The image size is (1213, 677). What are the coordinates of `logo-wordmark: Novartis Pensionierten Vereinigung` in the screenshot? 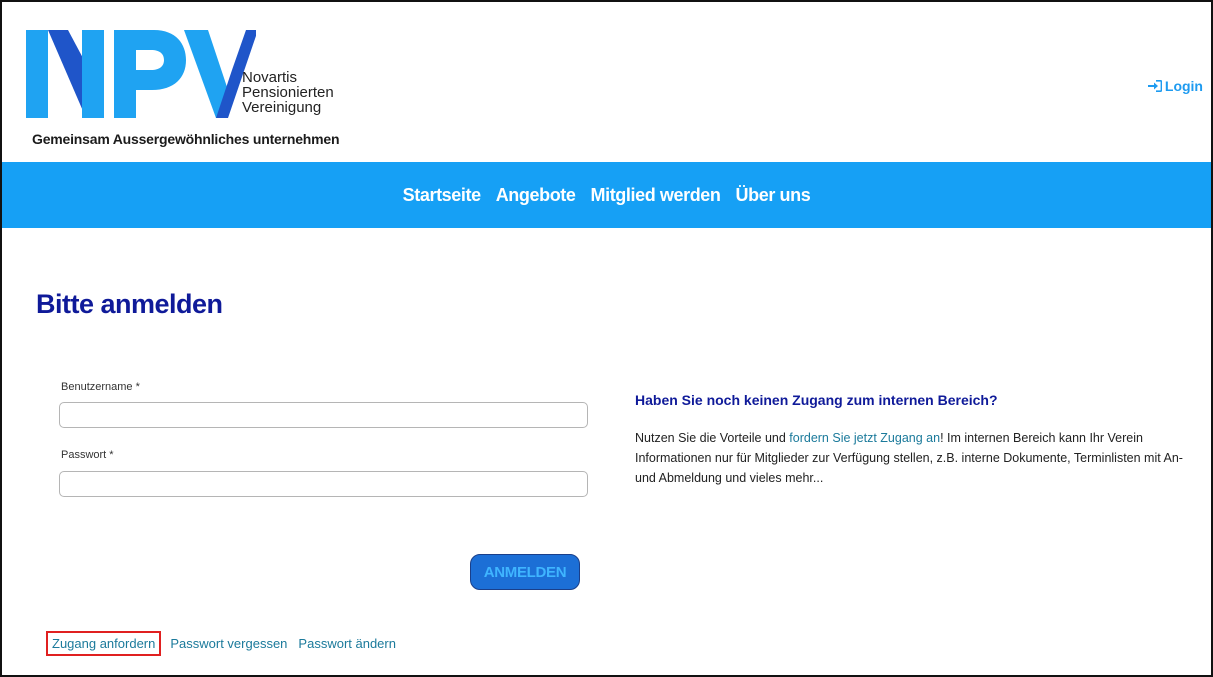 It's located at (288, 92).